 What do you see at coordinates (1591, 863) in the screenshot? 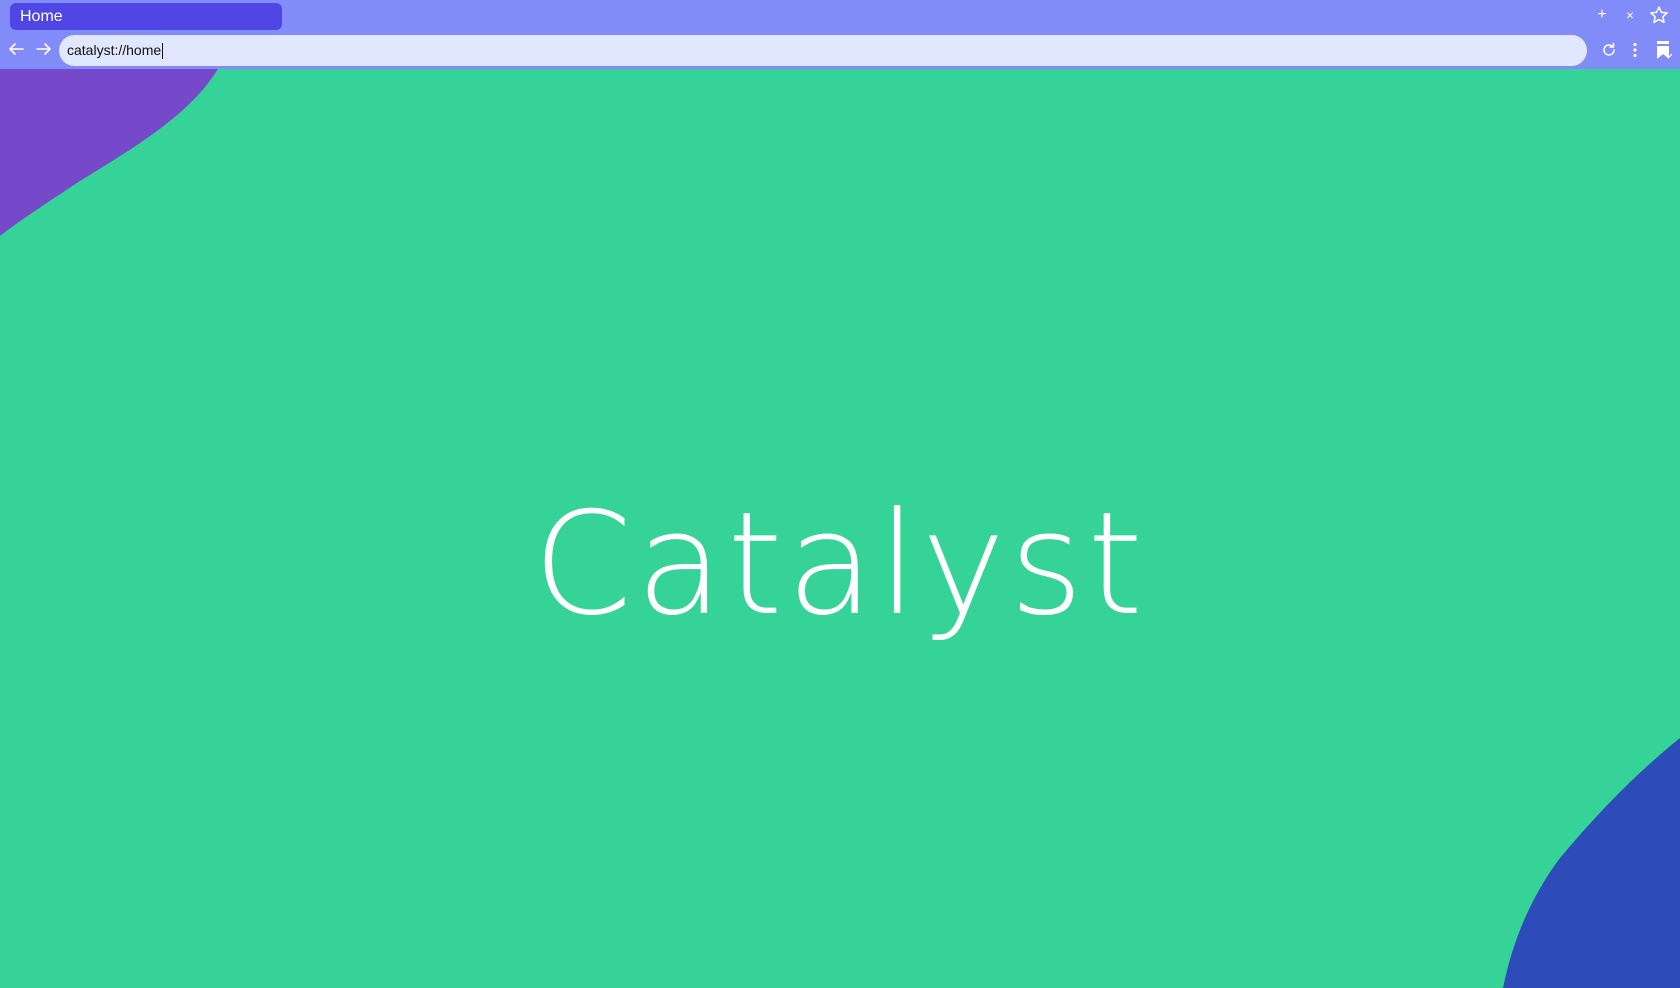
I see `decorative-blob-bottom-right` at bounding box center [1591, 863].